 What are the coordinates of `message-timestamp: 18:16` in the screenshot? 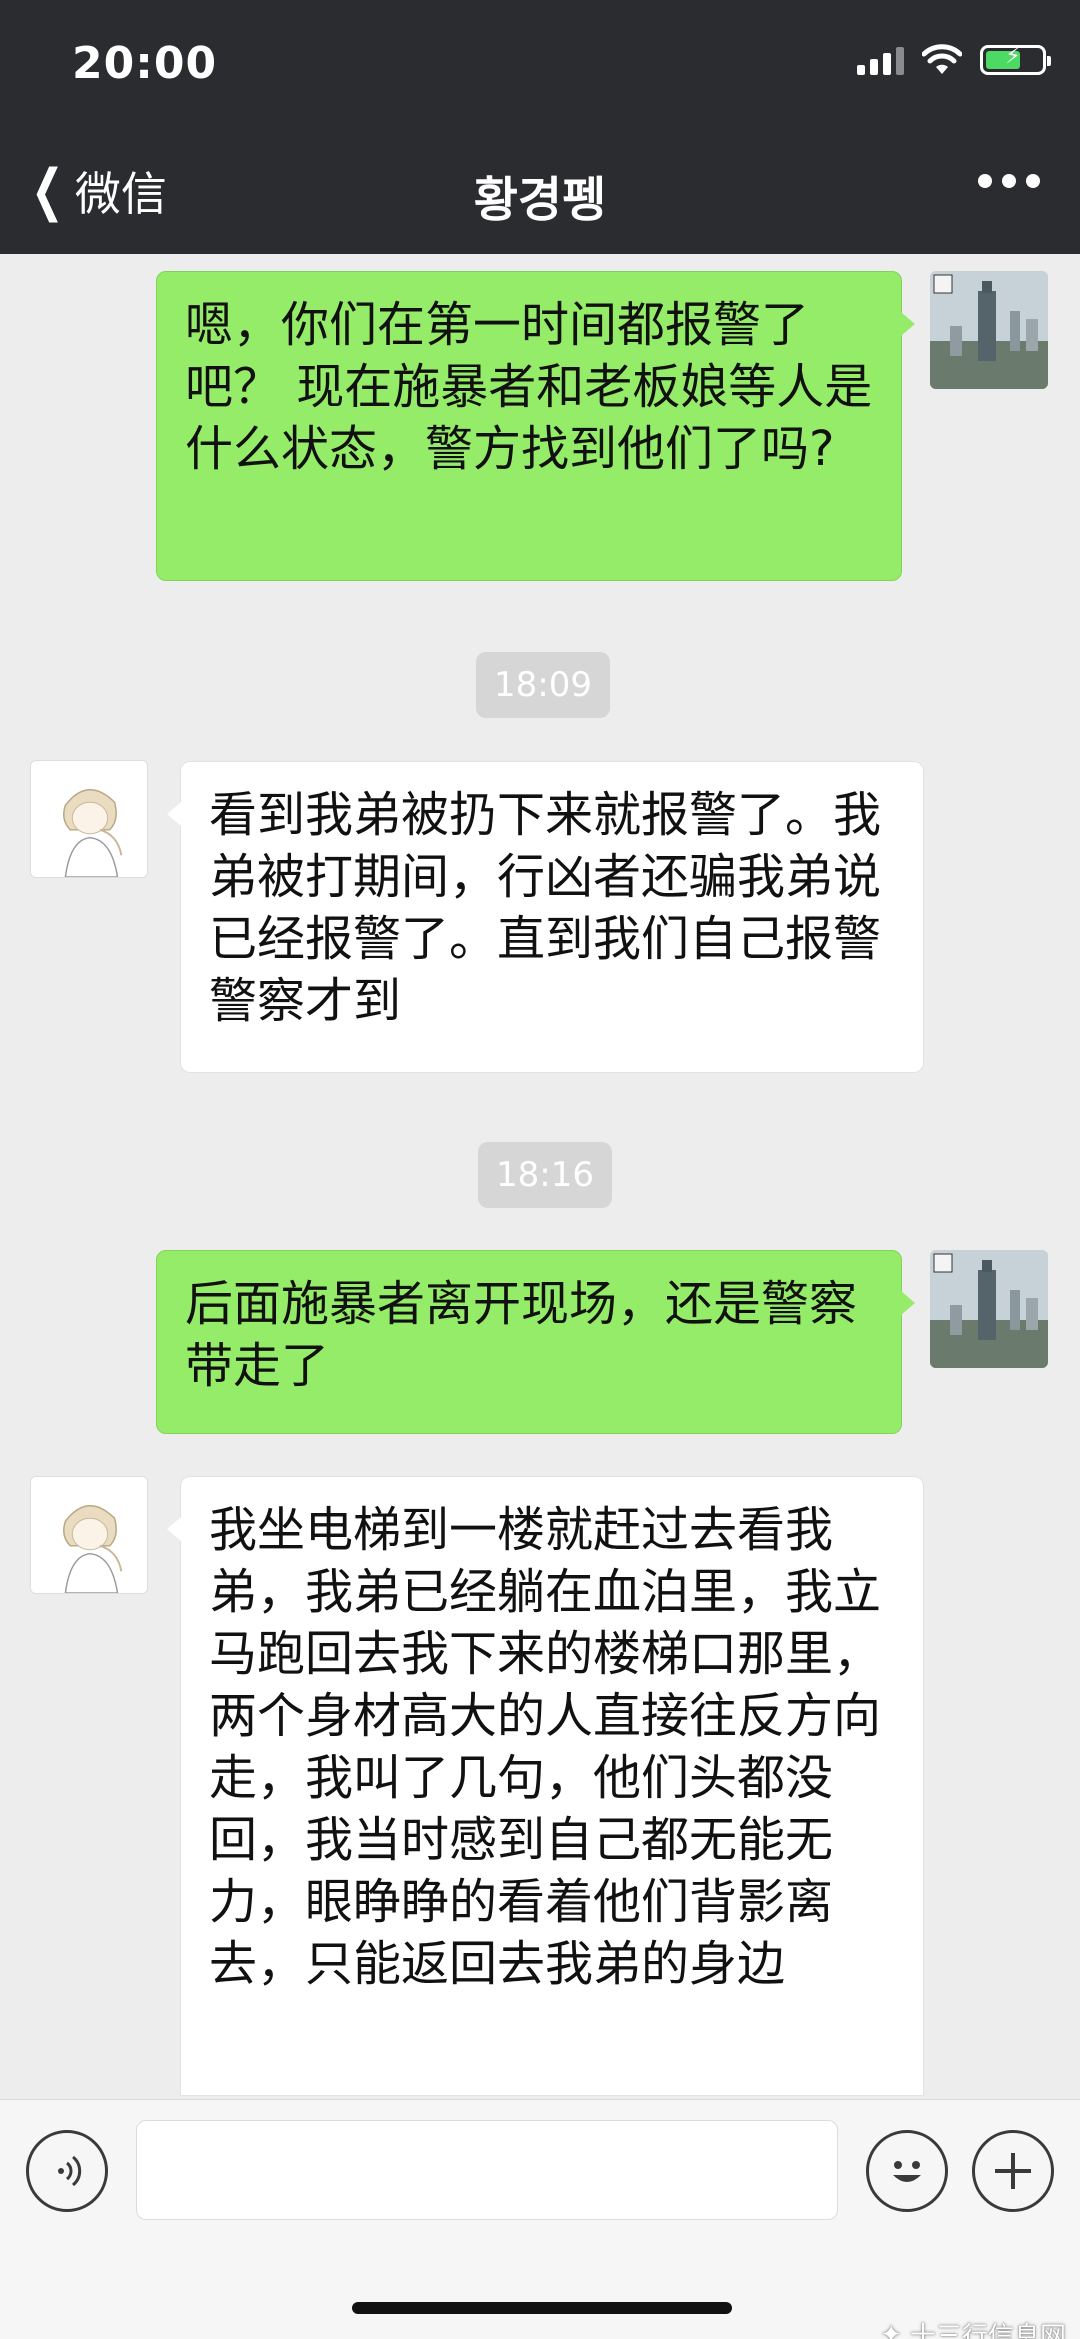 It's located at (545, 1175).